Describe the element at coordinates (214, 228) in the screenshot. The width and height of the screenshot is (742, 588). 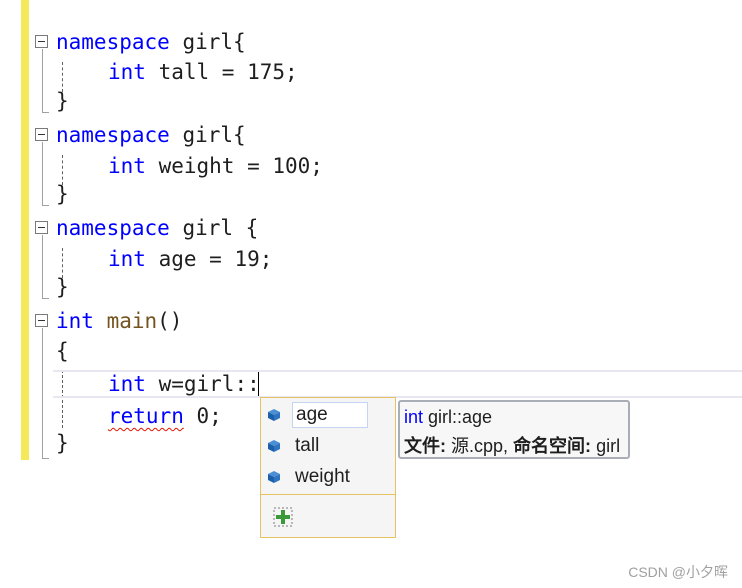
I see `code-text: girl {` at that location.